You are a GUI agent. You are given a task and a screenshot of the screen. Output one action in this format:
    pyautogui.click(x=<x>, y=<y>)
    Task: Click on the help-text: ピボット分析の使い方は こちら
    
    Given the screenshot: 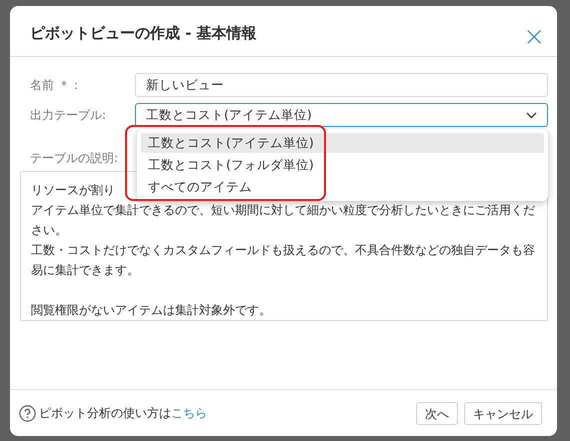 What is the action you would take?
    pyautogui.click(x=123, y=413)
    